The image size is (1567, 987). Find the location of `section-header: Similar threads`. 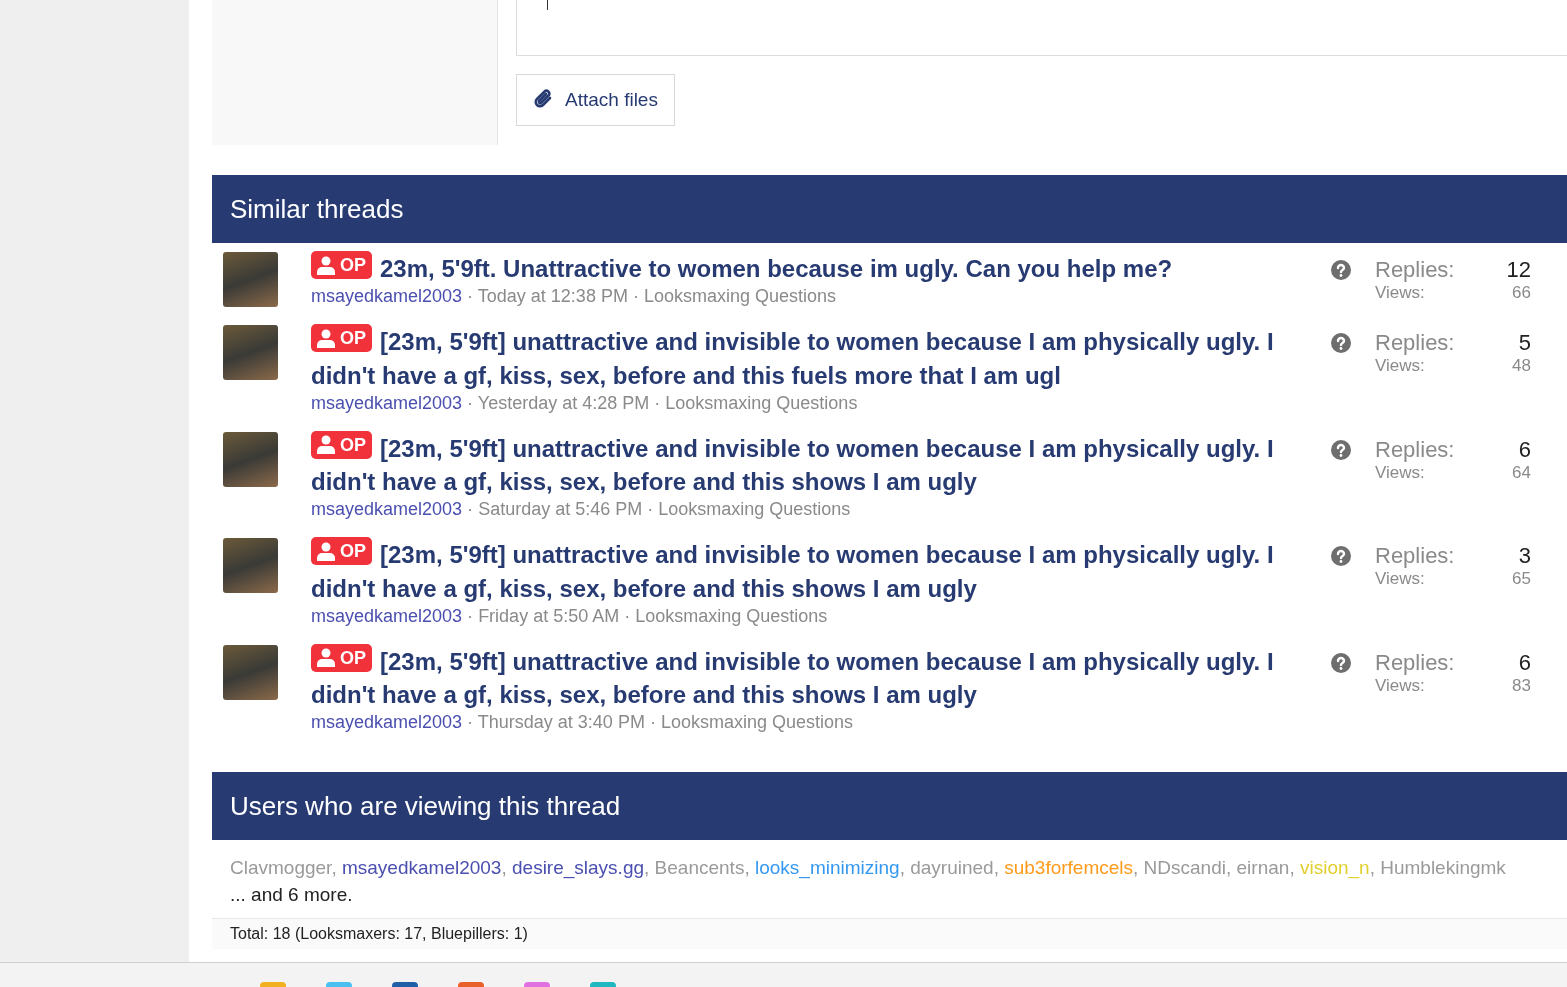

section-header: Similar threads is located at coordinates (889, 209).